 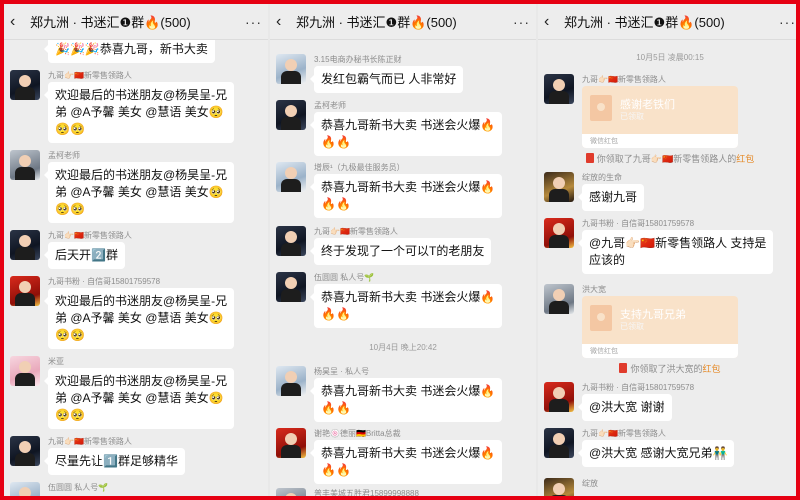 What do you see at coordinates (602, 177) in the screenshot?
I see `sender-name: 绽放的生命` at bounding box center [602, 177].